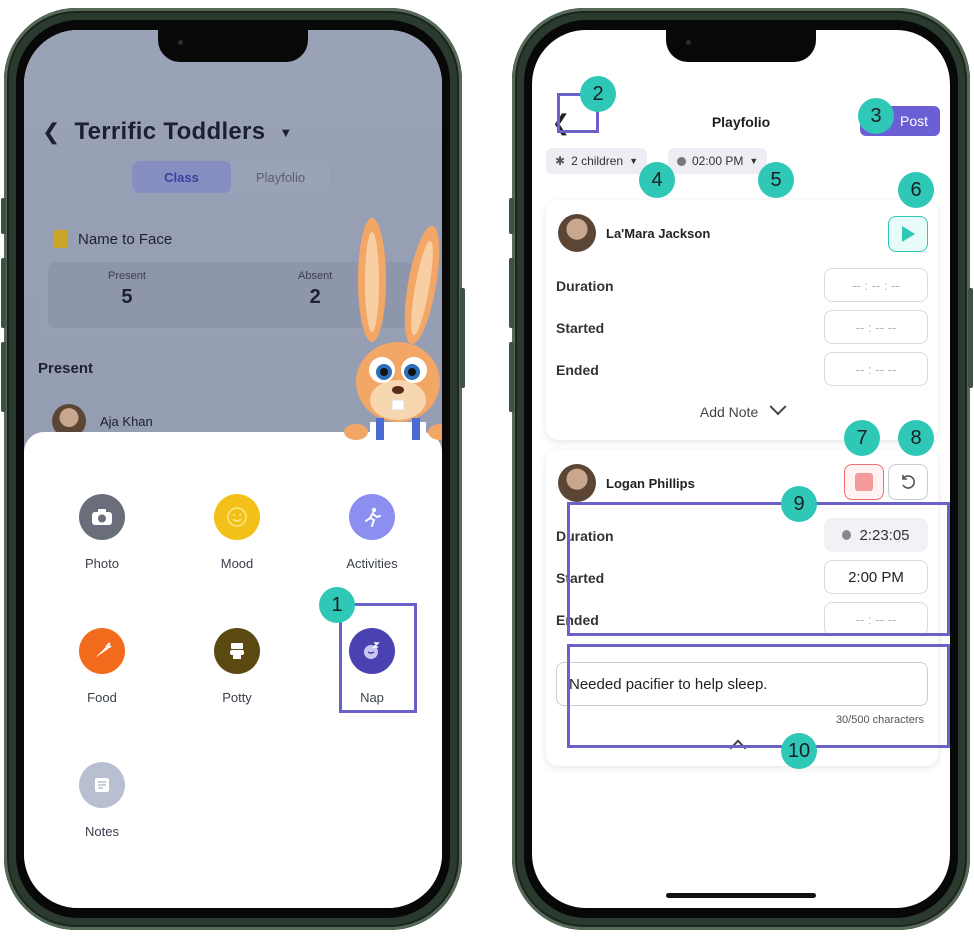 Image resolution: width=974 pixels, height=936 pixels. Describe the element at coordinates (102, 785) in the screenshot. I see `note-icon` at that location.